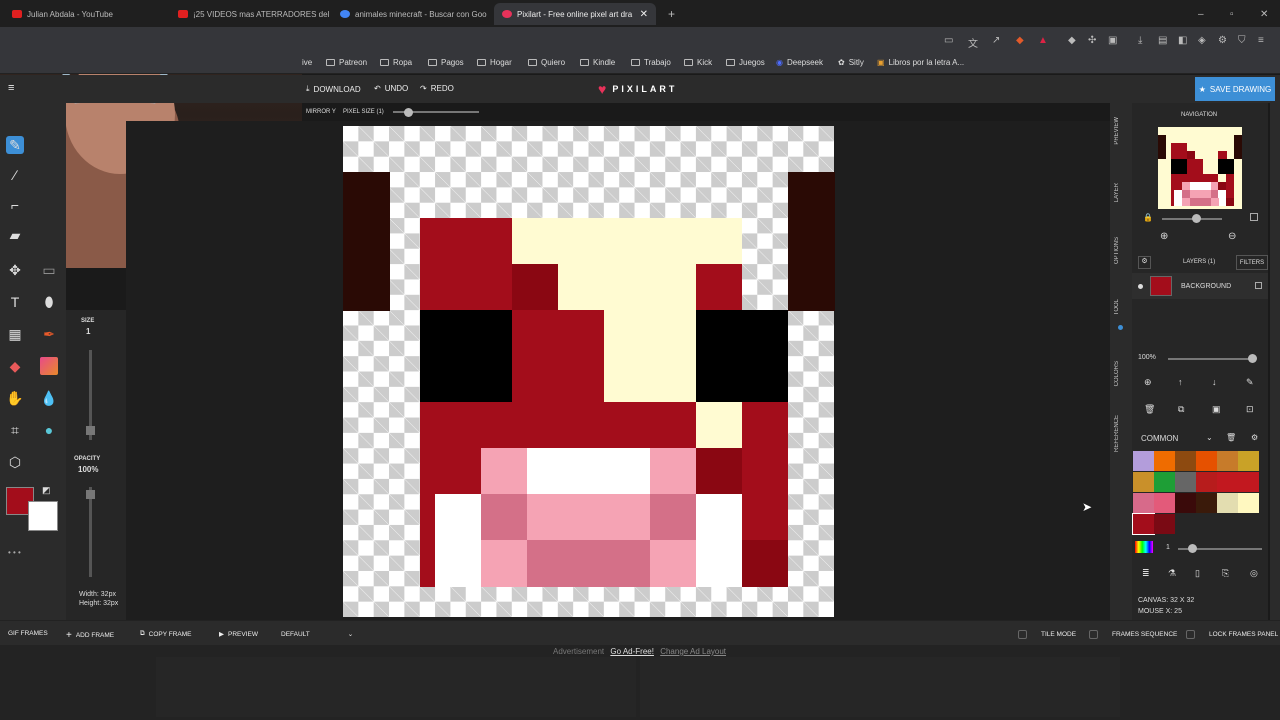  I want to click on layer-opacity-slider, so click(1210, 359).